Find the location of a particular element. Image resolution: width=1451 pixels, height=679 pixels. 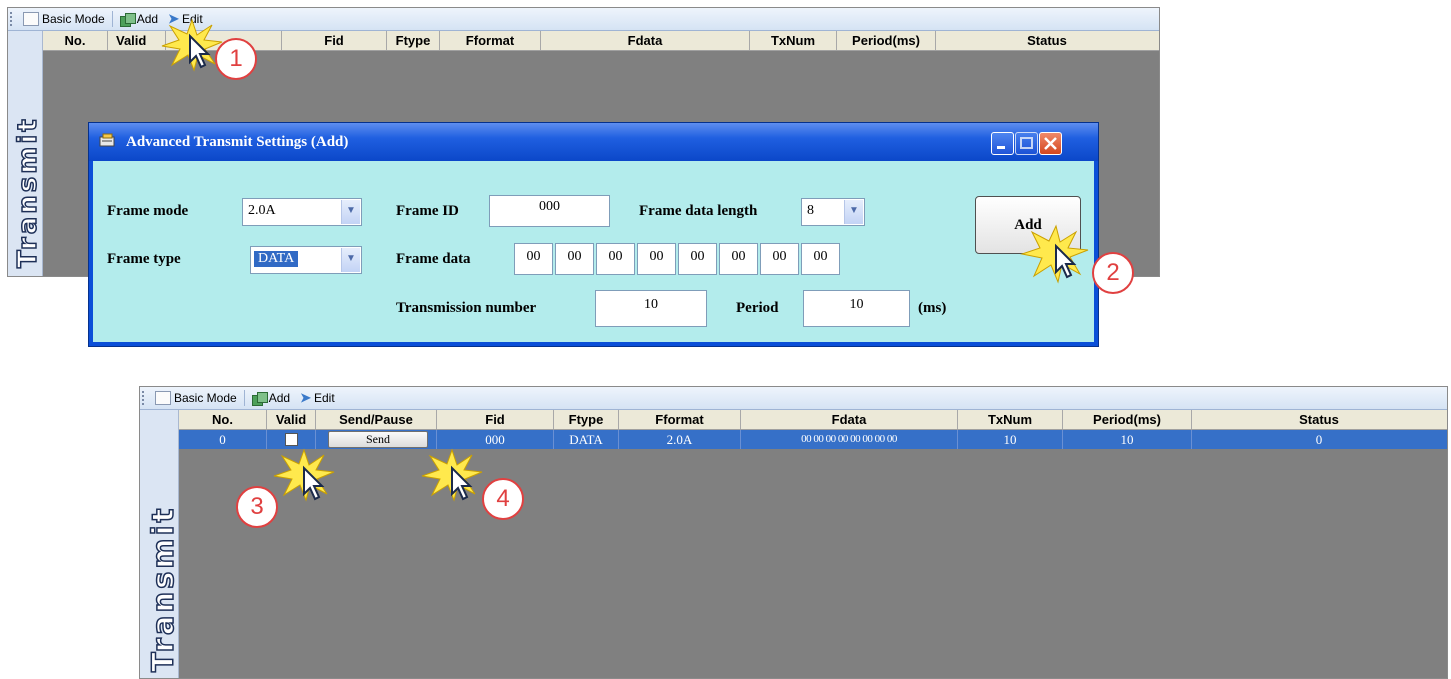

cell-fformat: 2.0A is located at coordinates (680, 439).